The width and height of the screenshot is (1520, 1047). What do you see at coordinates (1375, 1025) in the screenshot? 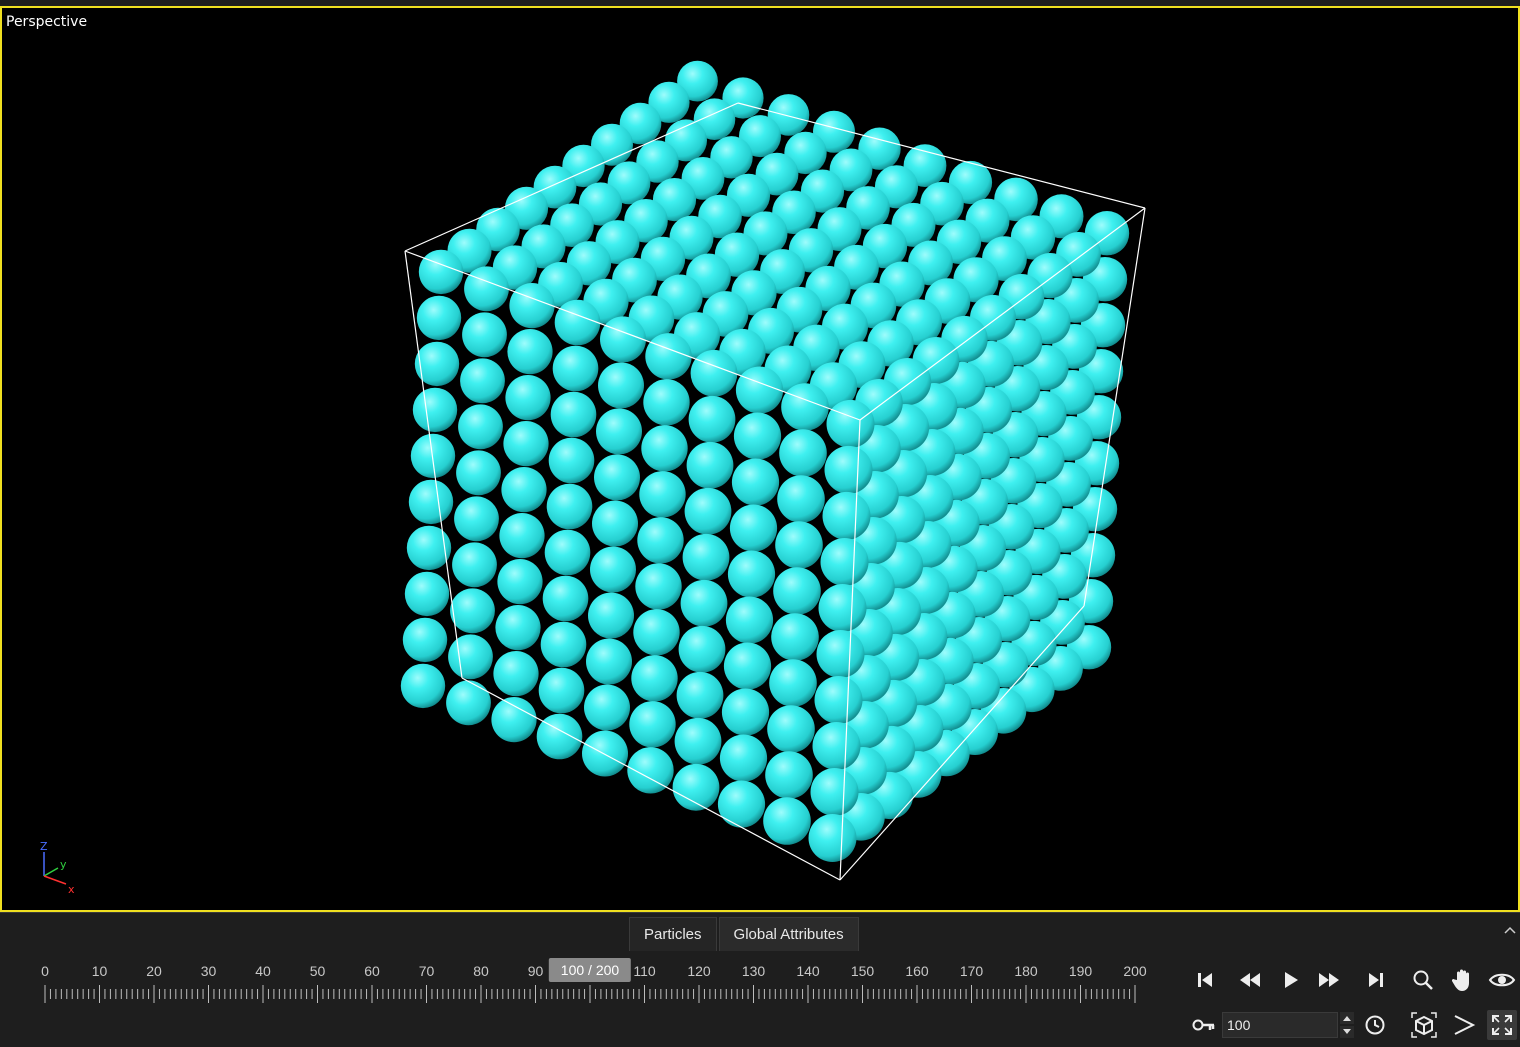
I see `clock-icon` at bounding box center [1375, 1025].